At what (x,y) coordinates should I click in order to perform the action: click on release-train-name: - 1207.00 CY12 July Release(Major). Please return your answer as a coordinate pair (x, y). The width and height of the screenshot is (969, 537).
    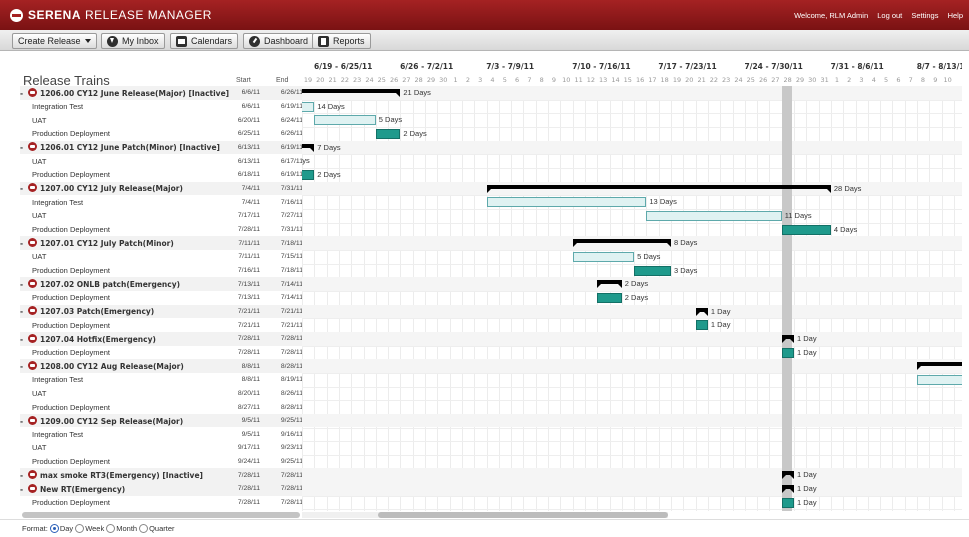
    Looking at the image, I should click on (101, 188).